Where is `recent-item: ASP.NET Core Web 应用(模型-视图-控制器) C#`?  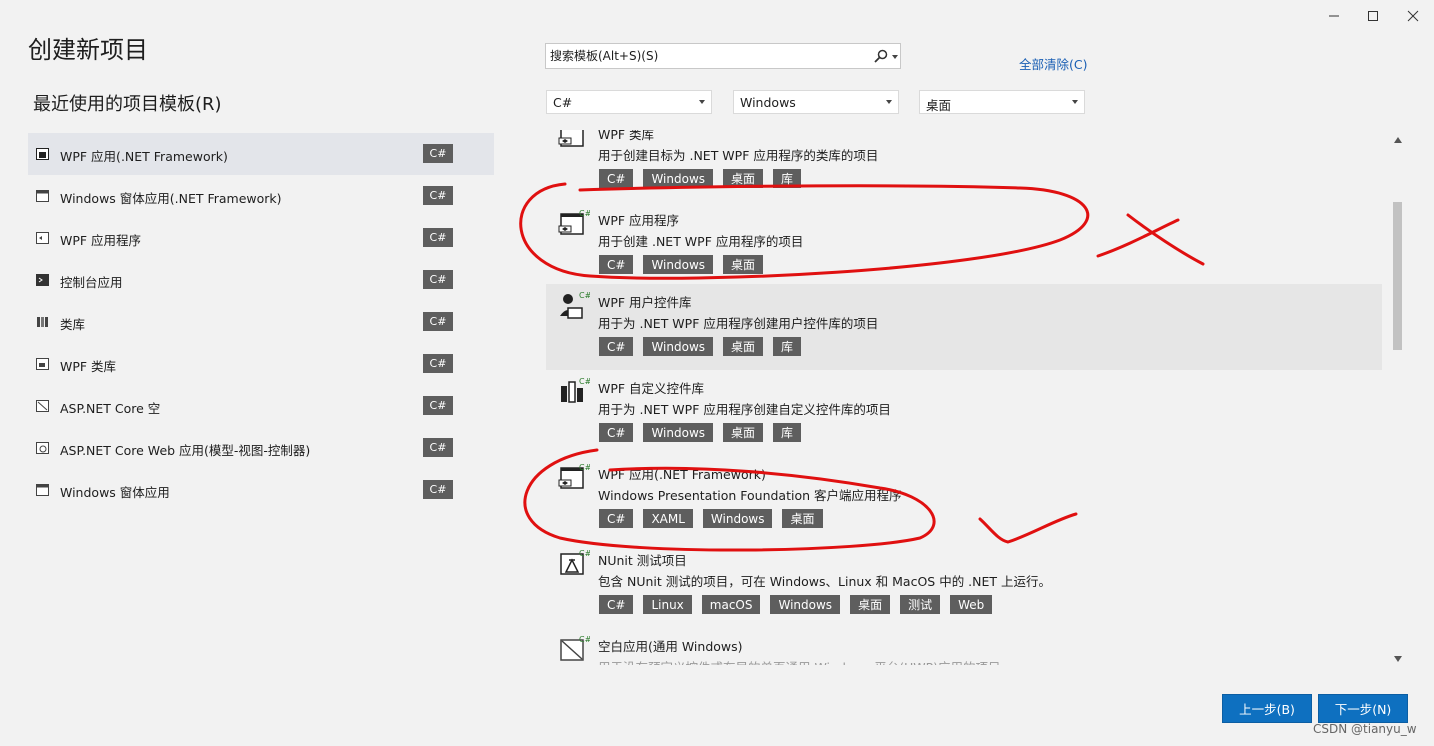
recent-item: ASP.NET Core Web 应用(模型-视图-控制器) C# is located at coordinates (261, 448).